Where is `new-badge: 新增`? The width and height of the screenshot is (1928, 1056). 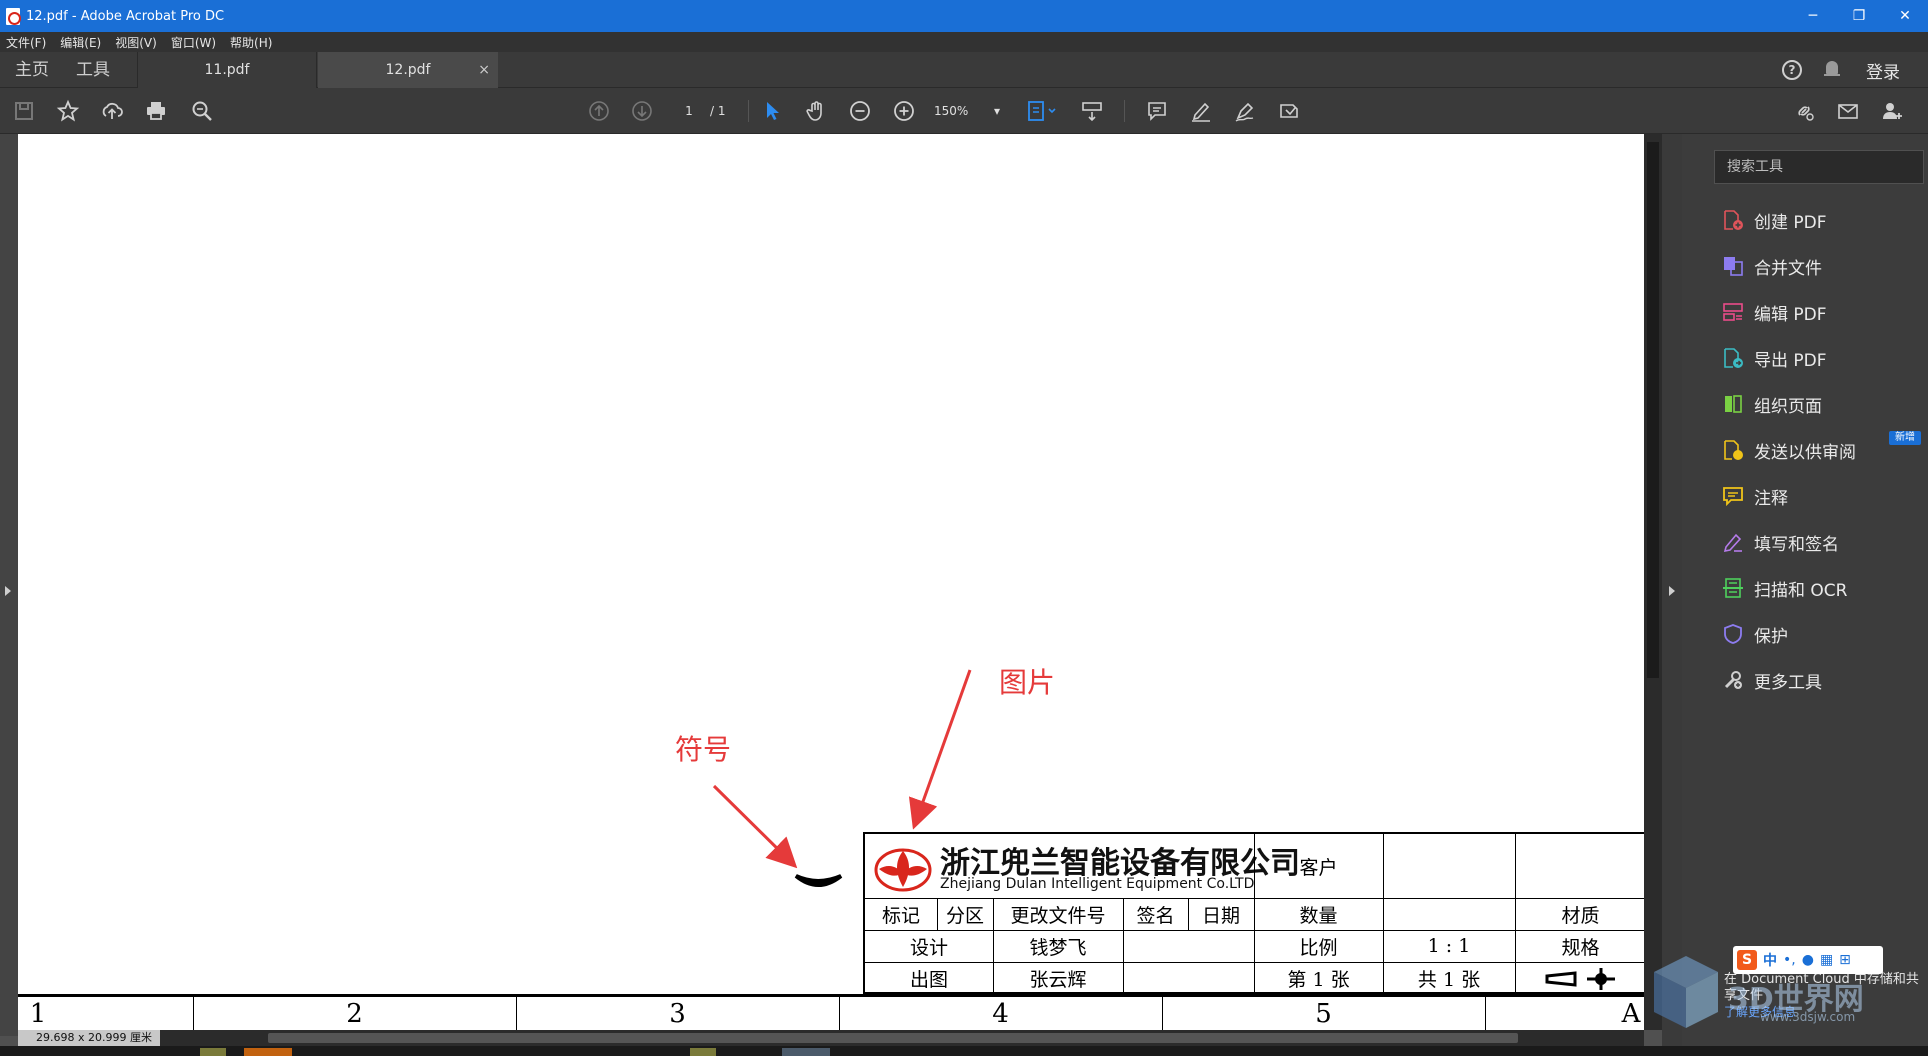
new-badge: 新增 is located at coordinates (1905, 438).